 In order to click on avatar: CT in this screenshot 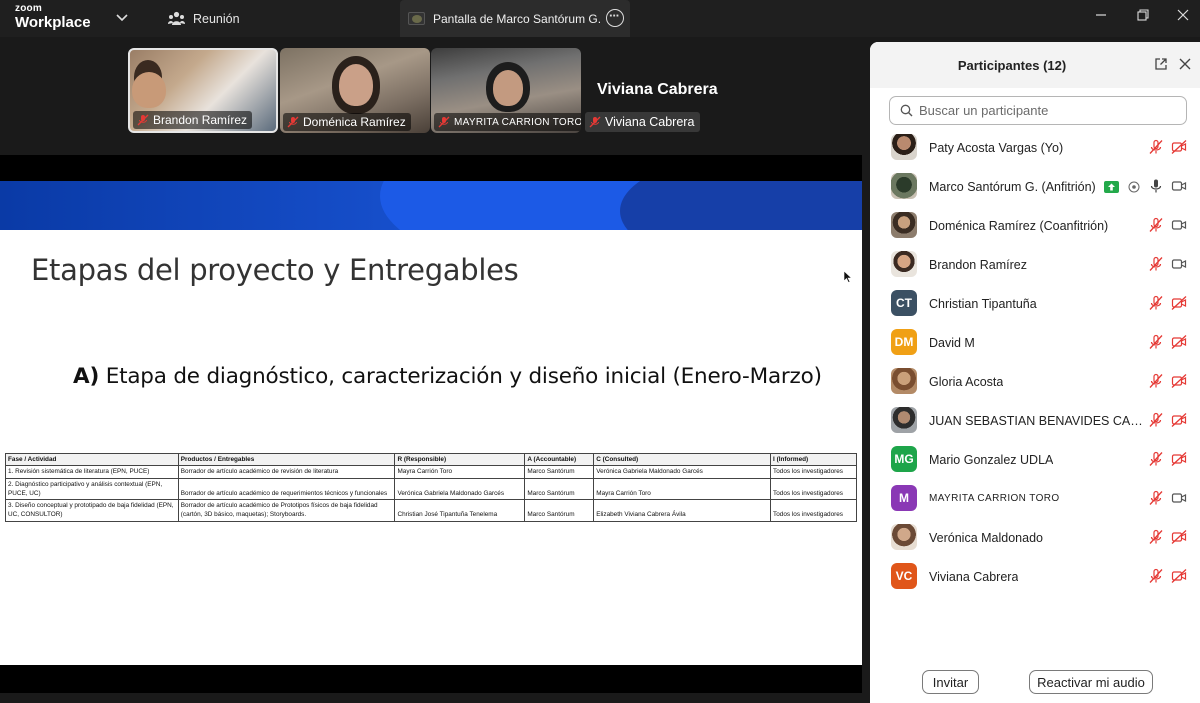, I will do `click(904, 303)`.